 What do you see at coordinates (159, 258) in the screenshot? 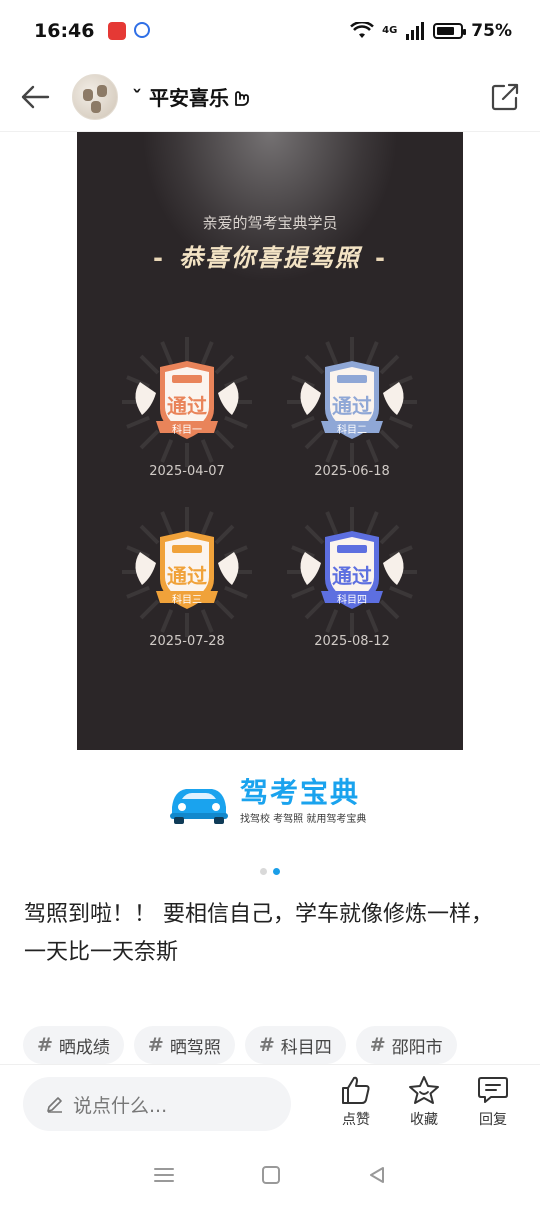
I see `title-dash-left: -` at bounding box center [159, 258].